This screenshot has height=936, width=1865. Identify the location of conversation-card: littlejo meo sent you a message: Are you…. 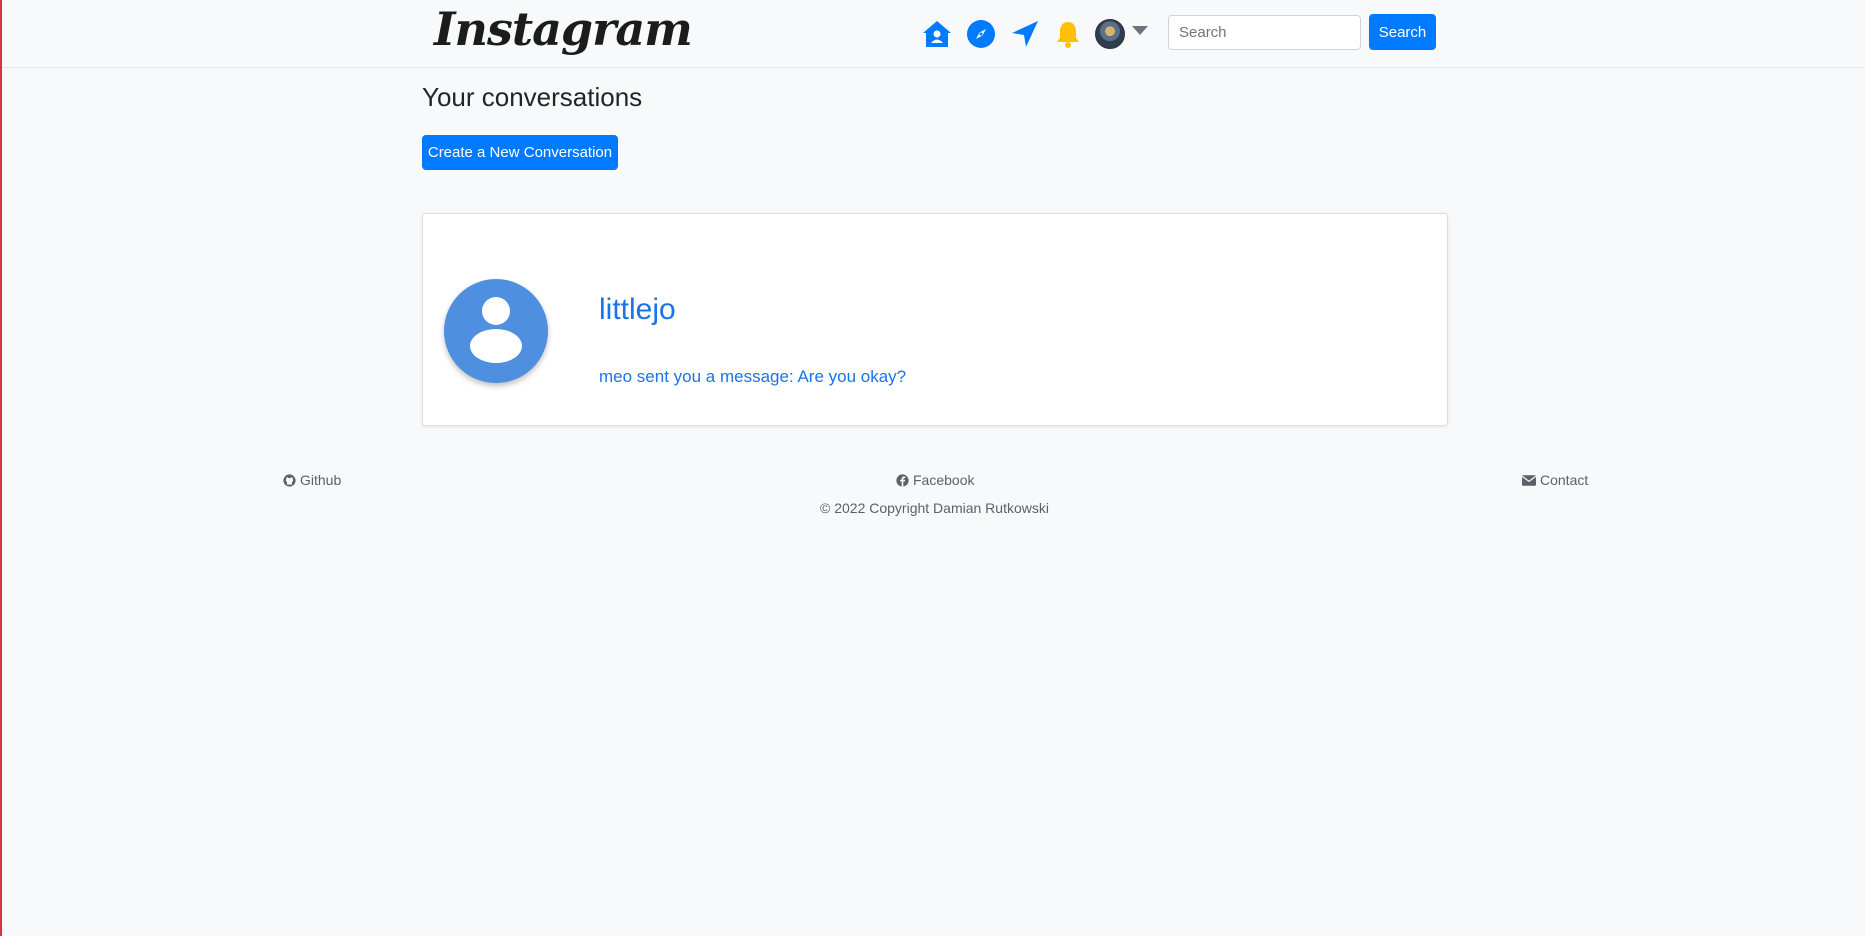
(935, 319).